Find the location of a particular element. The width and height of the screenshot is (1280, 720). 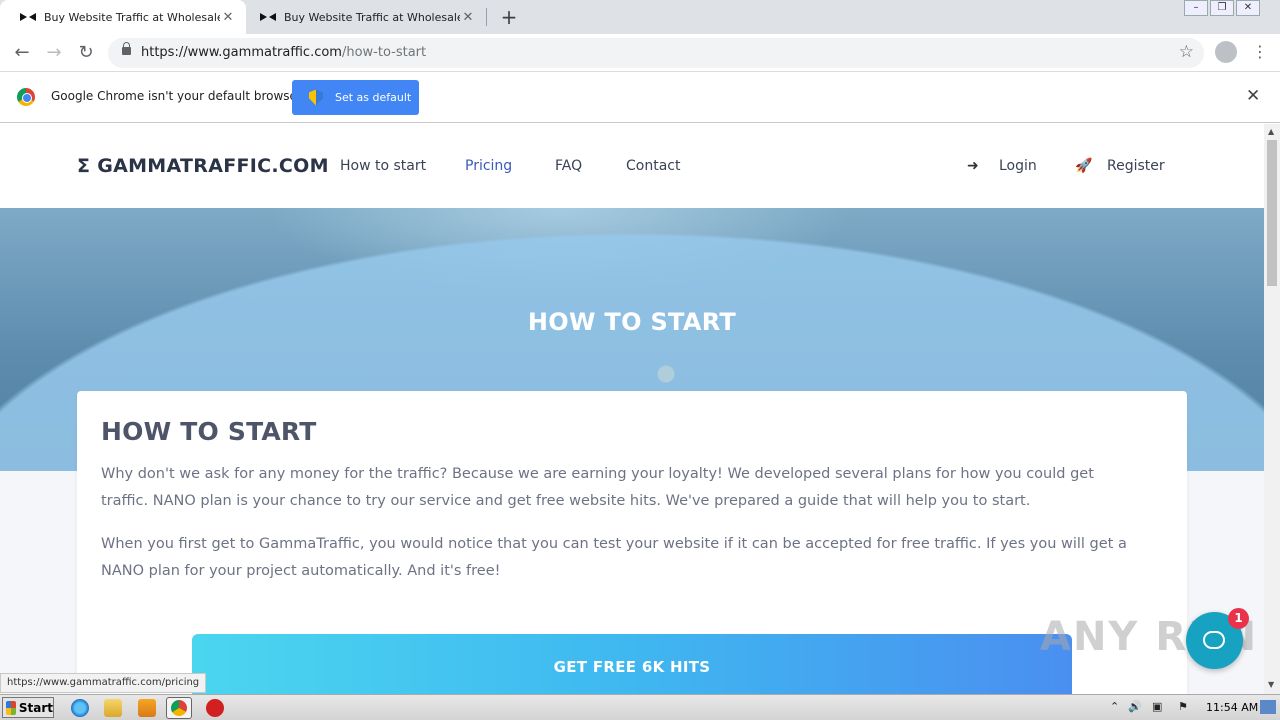

tab-active: Buy Website Traffic at Wholesale Ra ✕ is located at coordinates (123, 17).